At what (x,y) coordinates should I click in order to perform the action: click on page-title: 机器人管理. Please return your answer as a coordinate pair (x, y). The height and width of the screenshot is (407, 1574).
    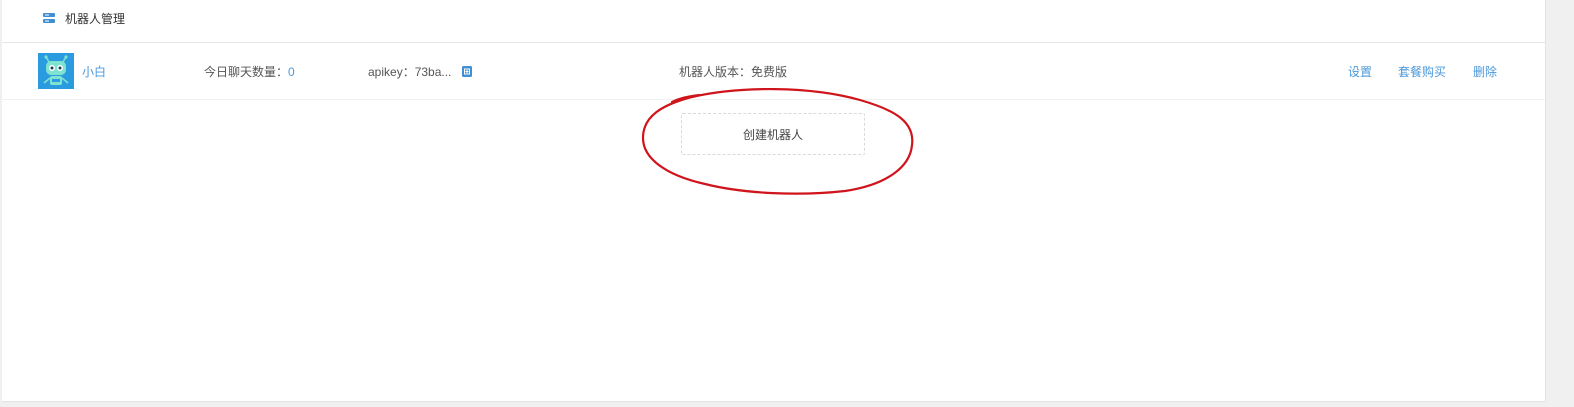
    Looking at the image, I should click on (95, 19).